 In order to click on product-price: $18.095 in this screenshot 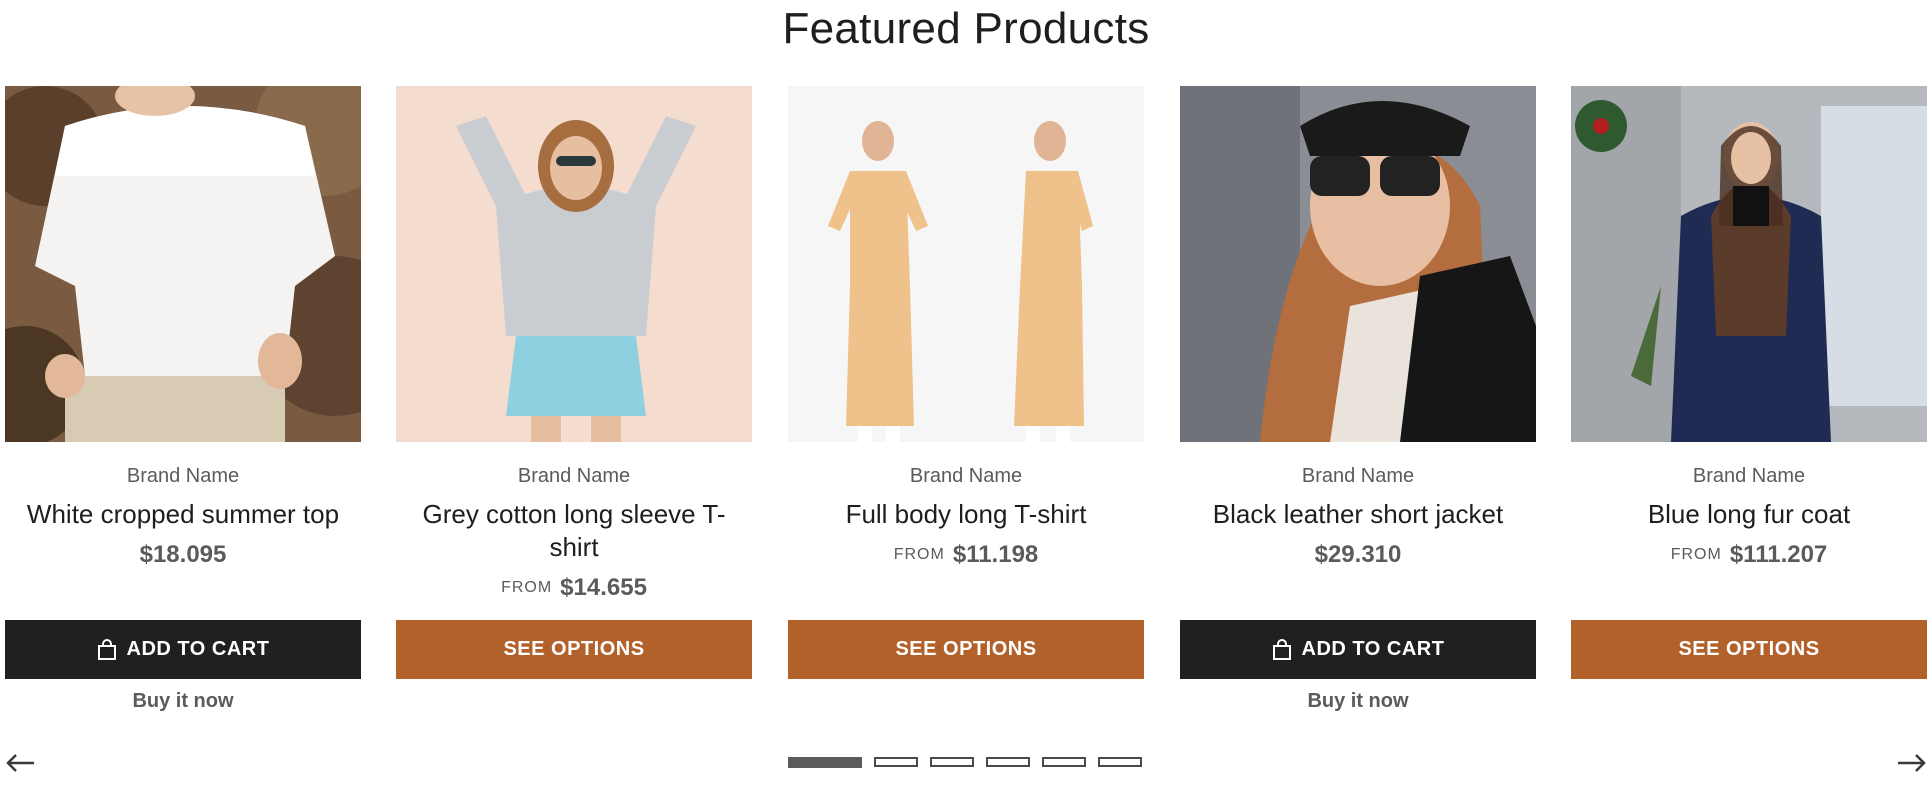, I will do `click(183, 554)`.